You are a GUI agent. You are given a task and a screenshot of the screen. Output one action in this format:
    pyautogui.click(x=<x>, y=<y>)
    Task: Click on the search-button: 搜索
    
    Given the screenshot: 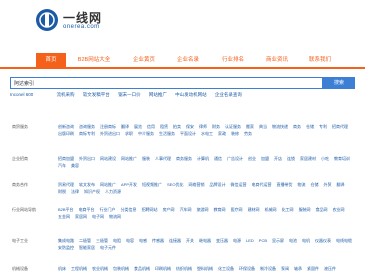 What is the action you would take?
    pyautogui.click(x=339, y=83)
    